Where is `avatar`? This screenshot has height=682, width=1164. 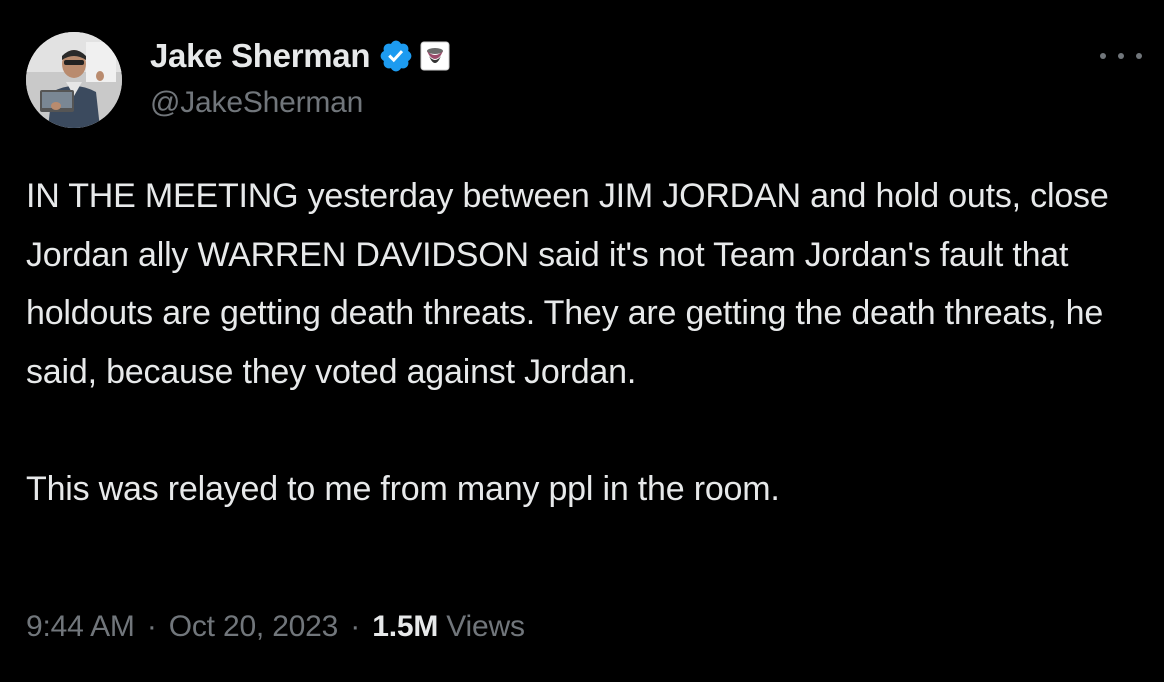 avatar is located at coordinates (74, 80).